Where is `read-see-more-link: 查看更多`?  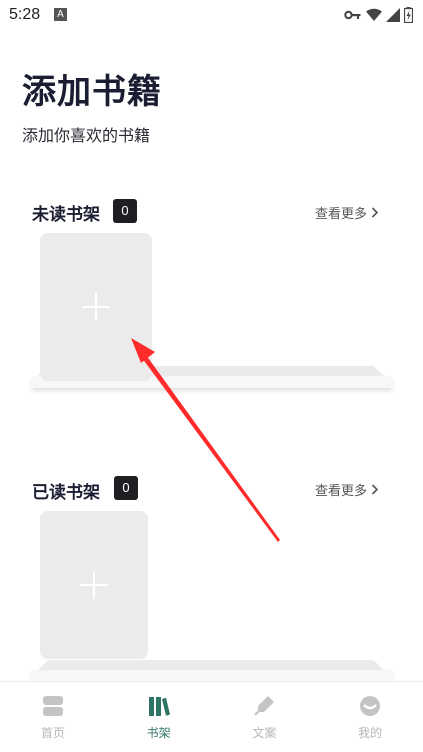
read-see-more-link: 查看更多 is located at coordinates (347, 489).